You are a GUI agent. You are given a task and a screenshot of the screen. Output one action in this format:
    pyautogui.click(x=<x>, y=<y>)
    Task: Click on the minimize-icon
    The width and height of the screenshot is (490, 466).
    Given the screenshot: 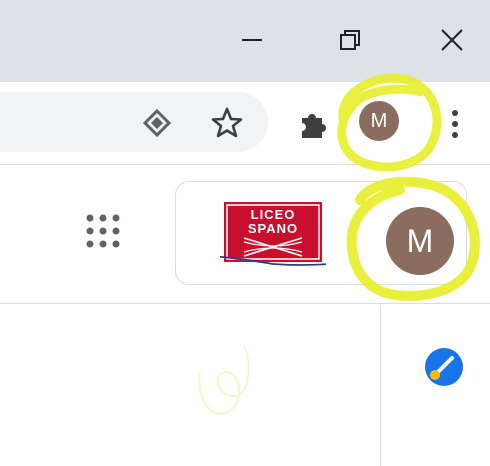 What is the action you would take?
    pyautogui.click(x=252, y=40)
    